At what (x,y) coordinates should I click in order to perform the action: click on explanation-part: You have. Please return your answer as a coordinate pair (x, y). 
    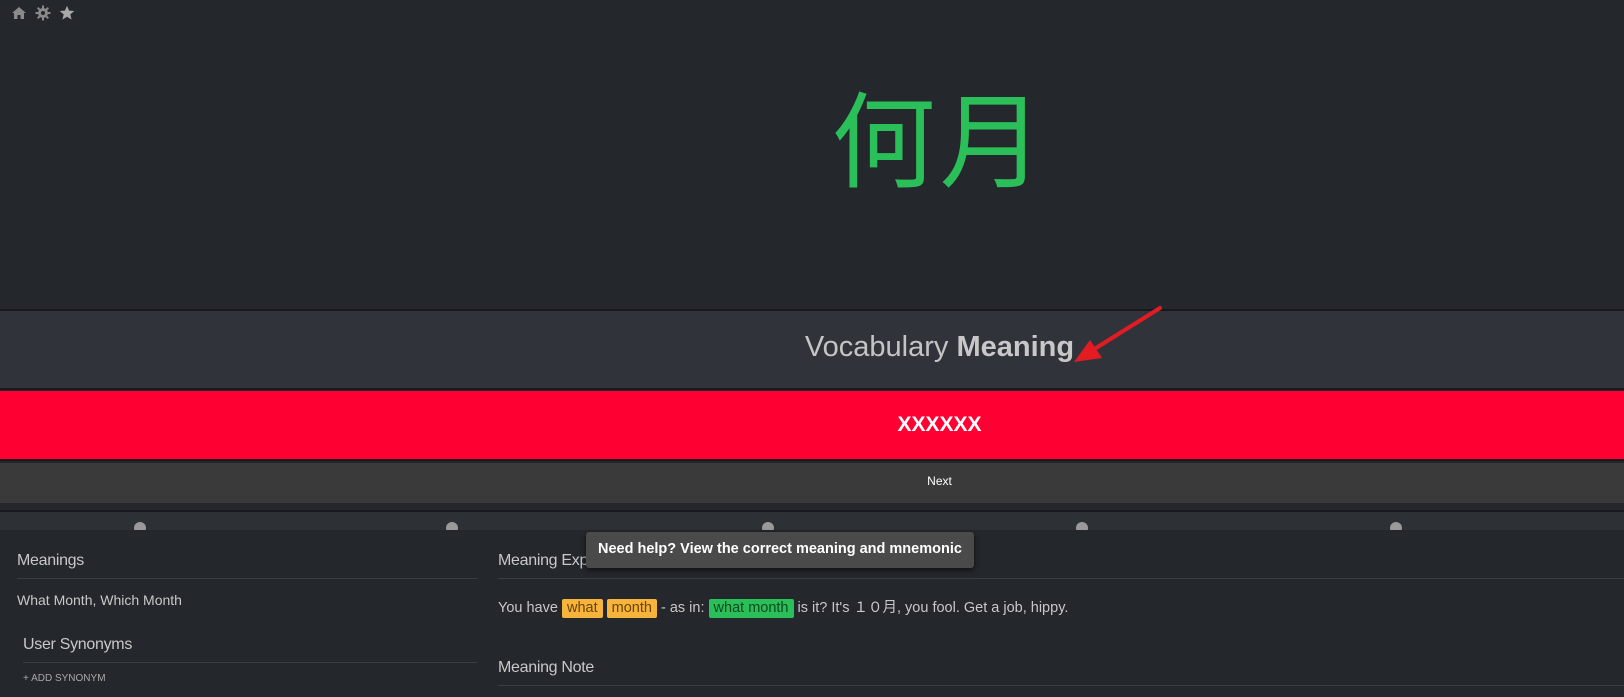
    Looking at the image, I should click on (530, 608).